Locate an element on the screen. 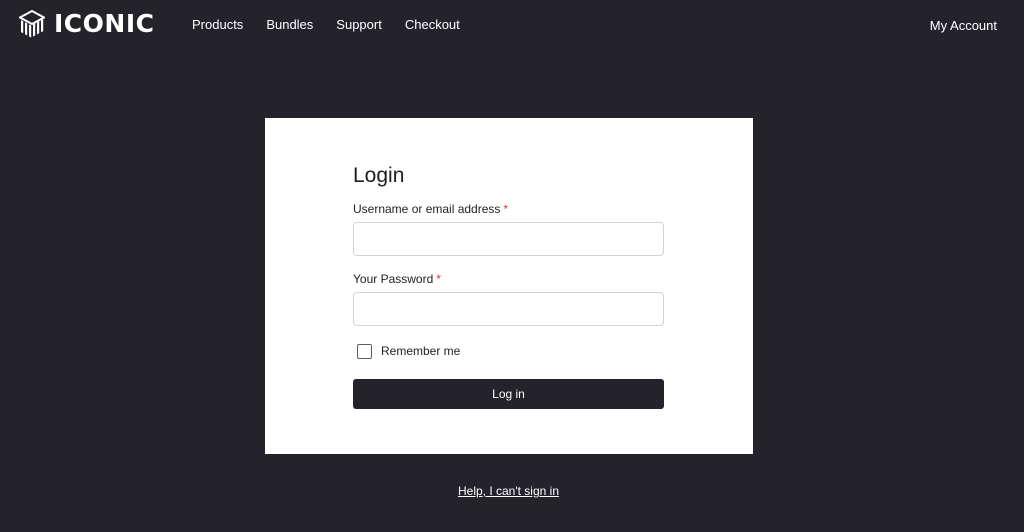 Image resolution: width=1024 pixels, height=532 pixels. password-label-text: Your Password is located at coordinates (393, 279).